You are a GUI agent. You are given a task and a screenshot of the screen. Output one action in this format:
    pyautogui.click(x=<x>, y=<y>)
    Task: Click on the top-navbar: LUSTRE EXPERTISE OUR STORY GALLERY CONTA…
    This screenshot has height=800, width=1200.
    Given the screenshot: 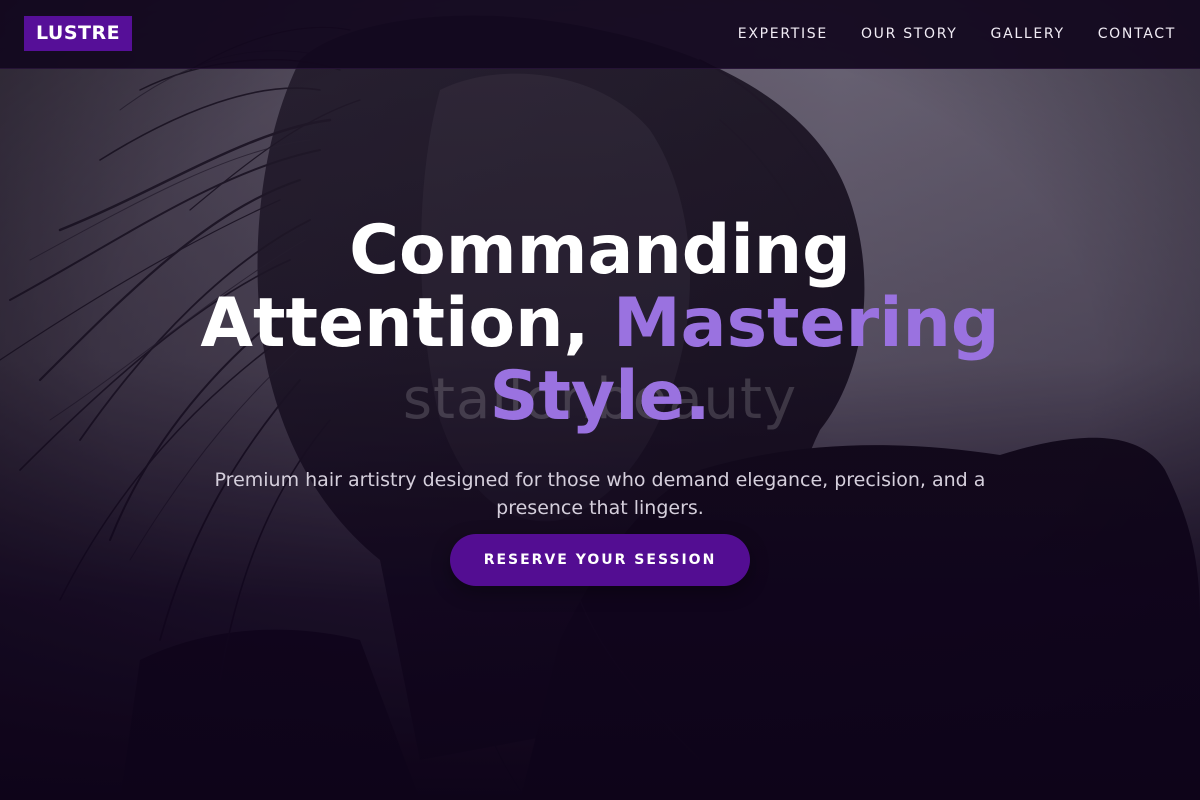 What is the action you would take?
    pyautogui.click(x=600, y=34)
    